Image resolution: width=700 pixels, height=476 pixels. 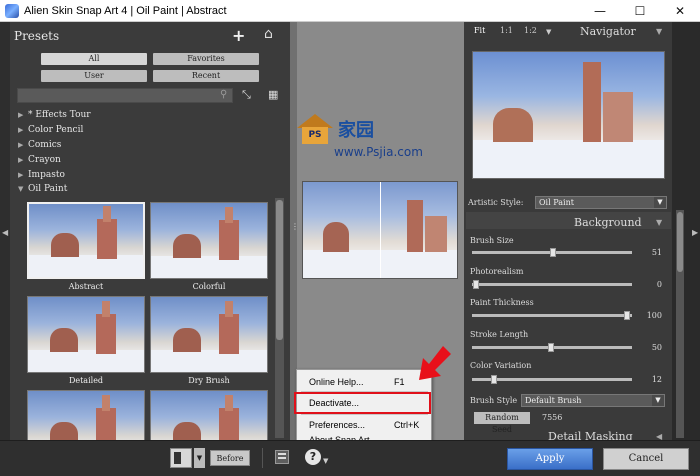 What do you see at coordinates (552, 315) in the screenshot?
I see `paint-thickness-slider` at bounding box center [552, 315].